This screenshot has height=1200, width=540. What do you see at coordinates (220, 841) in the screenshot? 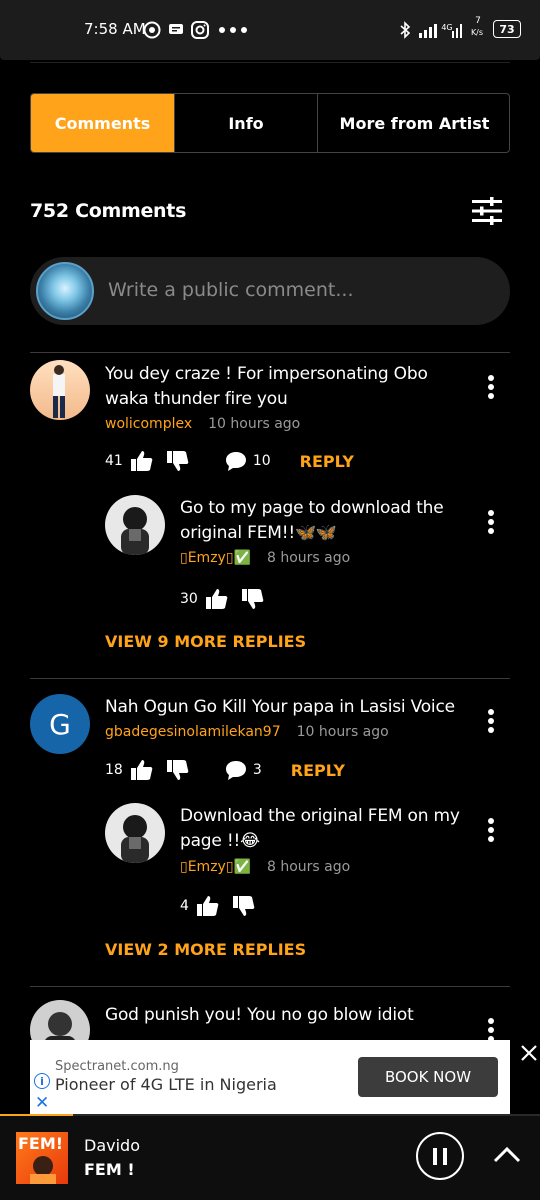
I see `reply-text-line: page !!😂` at bounding box center [220, 841].